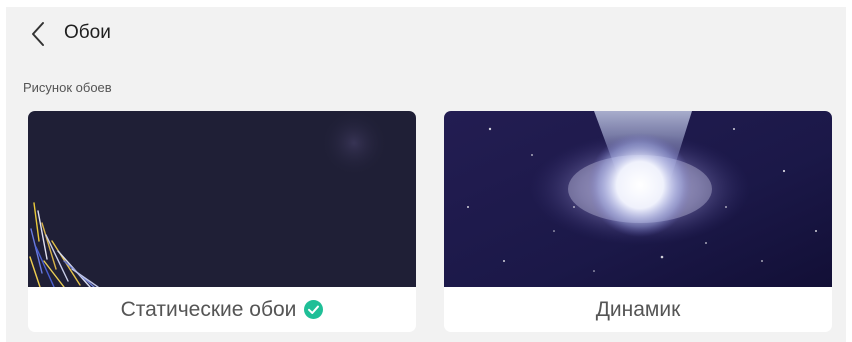  I want to click on dynamic-wallpaper-footer: Динамик, so click(638, 309).